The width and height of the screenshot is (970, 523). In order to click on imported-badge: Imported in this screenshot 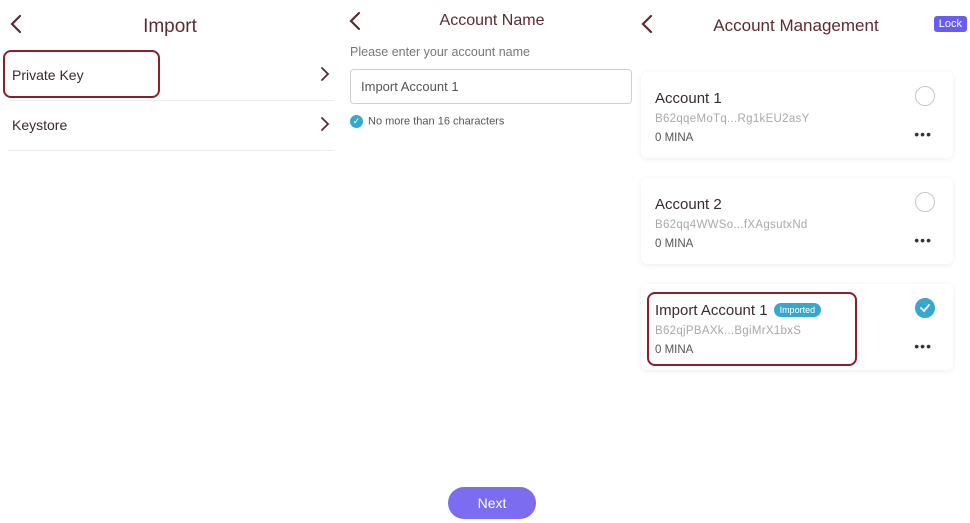, I will do `click(797, 310)`.